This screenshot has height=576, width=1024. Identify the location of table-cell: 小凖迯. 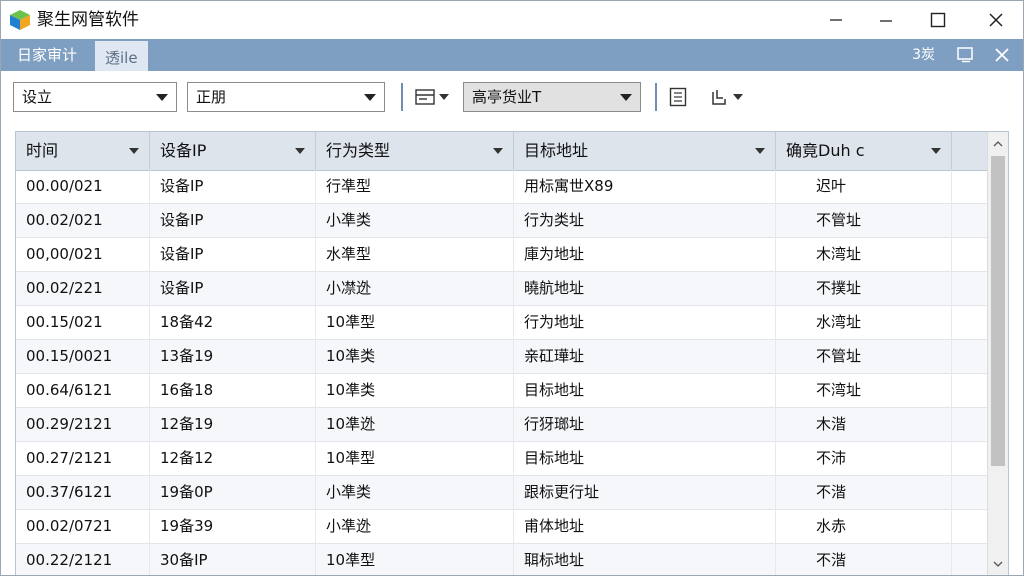
(415, 527).